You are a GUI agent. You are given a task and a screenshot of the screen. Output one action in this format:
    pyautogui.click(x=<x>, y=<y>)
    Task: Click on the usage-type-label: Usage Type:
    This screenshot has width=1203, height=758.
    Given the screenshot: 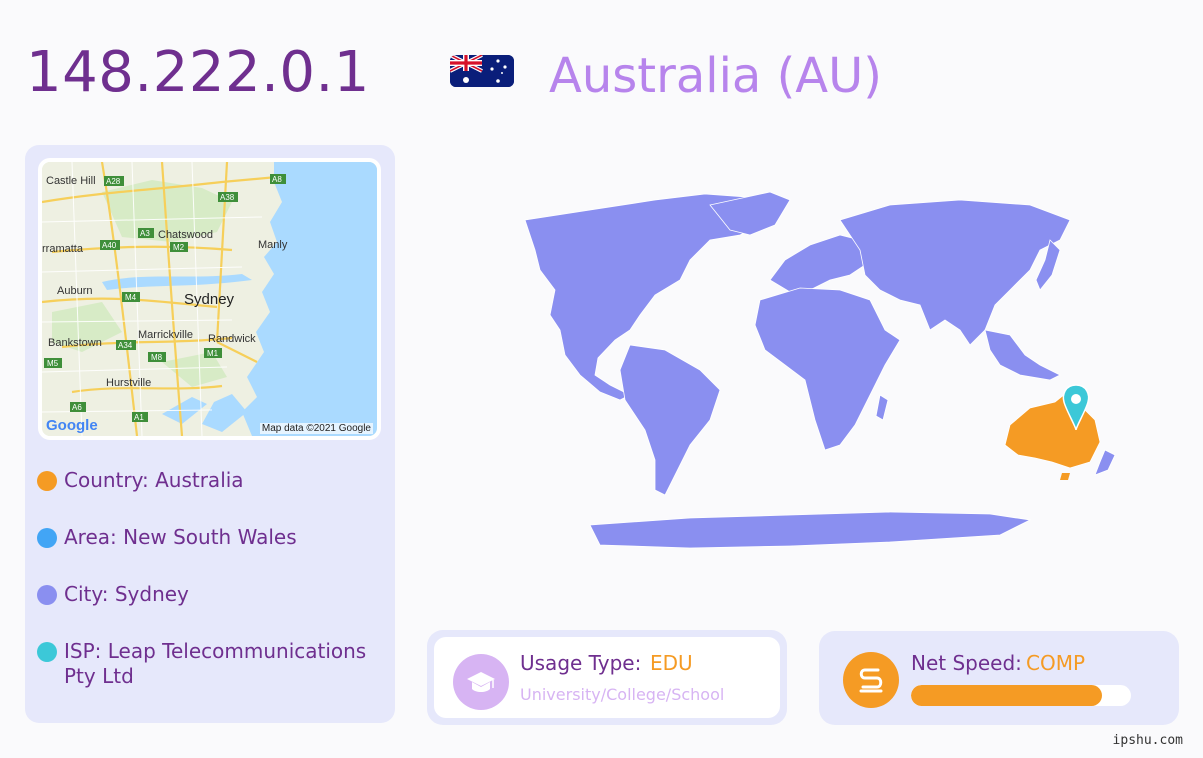 What is the action you would take?
    pyautogui.click(x=581, y=663)
    